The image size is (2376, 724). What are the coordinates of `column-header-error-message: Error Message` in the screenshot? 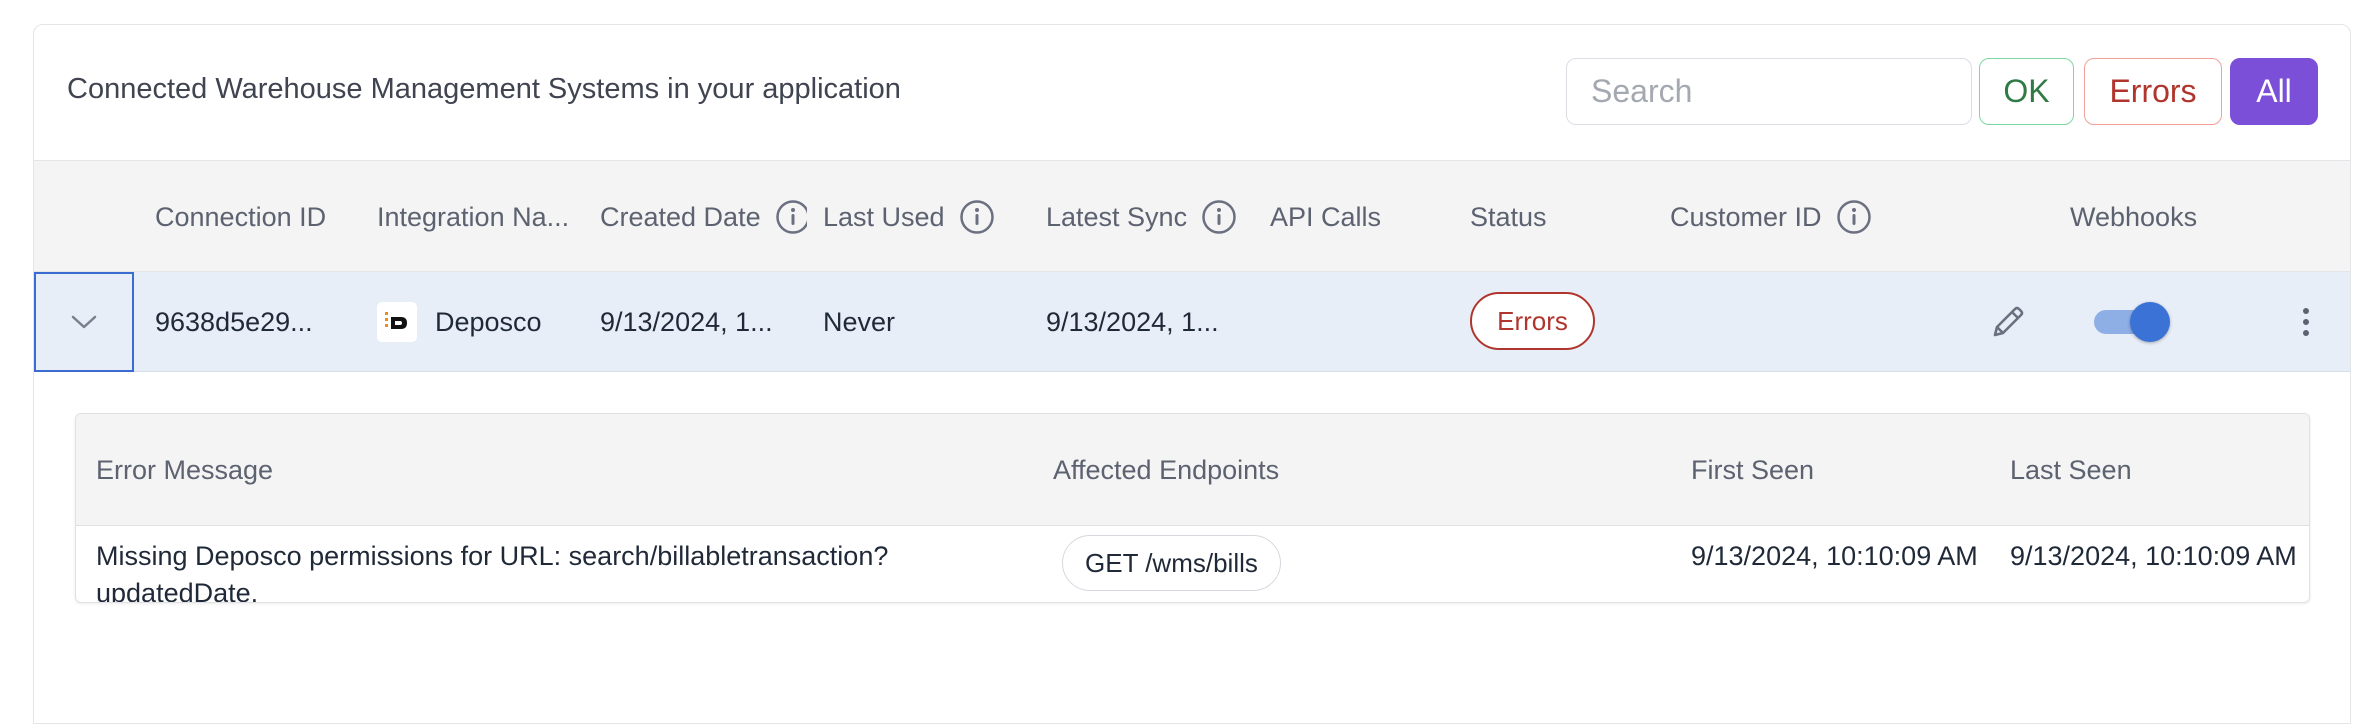 It's located at (185, 469).